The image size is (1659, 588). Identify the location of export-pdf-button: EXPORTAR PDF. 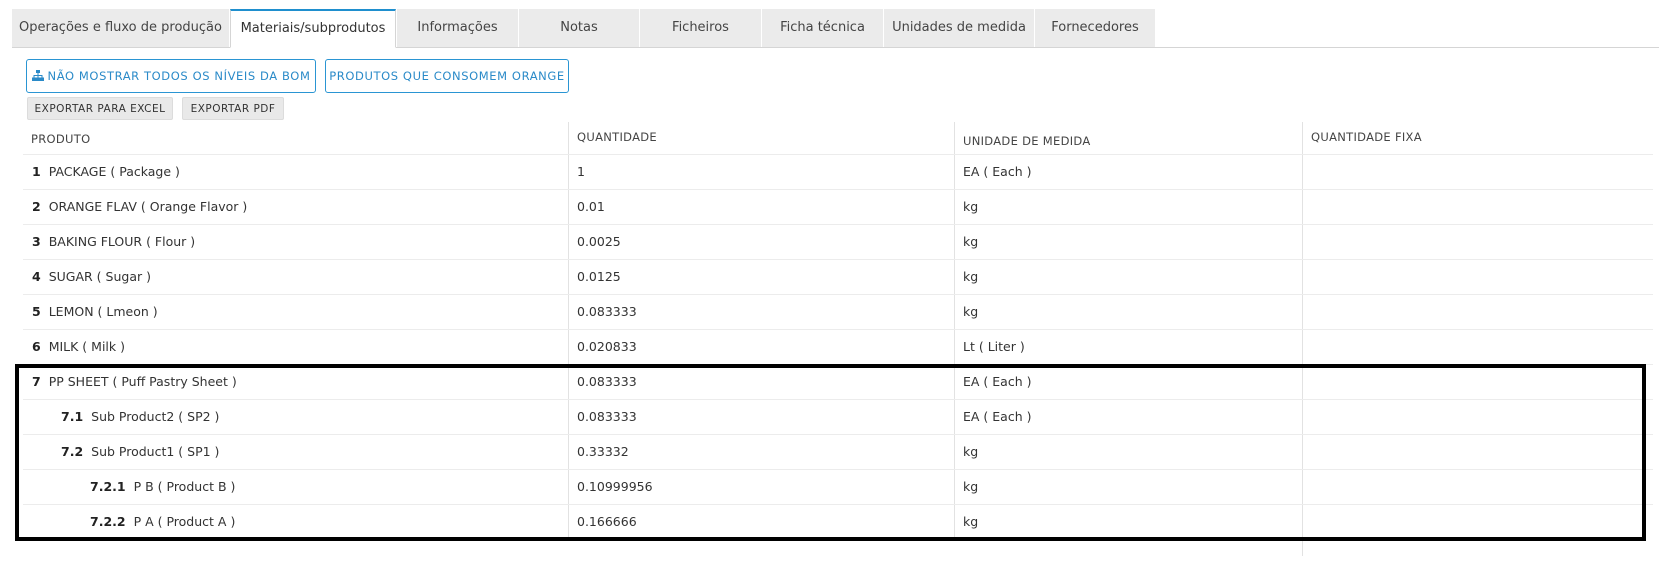
(233, 108).